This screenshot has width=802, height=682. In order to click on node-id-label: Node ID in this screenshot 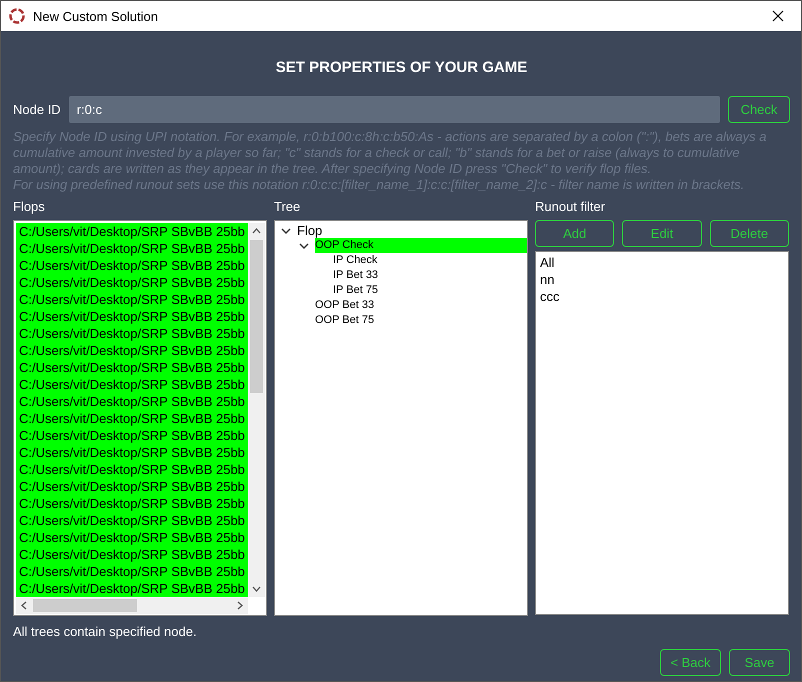, I will do `click(37, 109)`.